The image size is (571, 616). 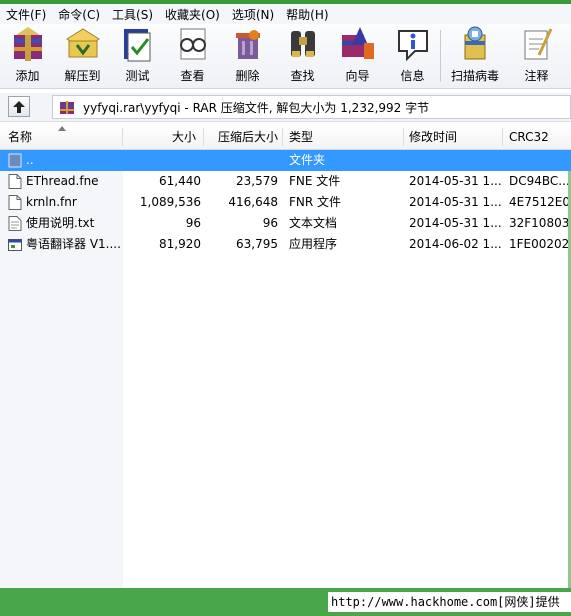 I want to click on wizard-label: 向导, so click(x=357, y=76).